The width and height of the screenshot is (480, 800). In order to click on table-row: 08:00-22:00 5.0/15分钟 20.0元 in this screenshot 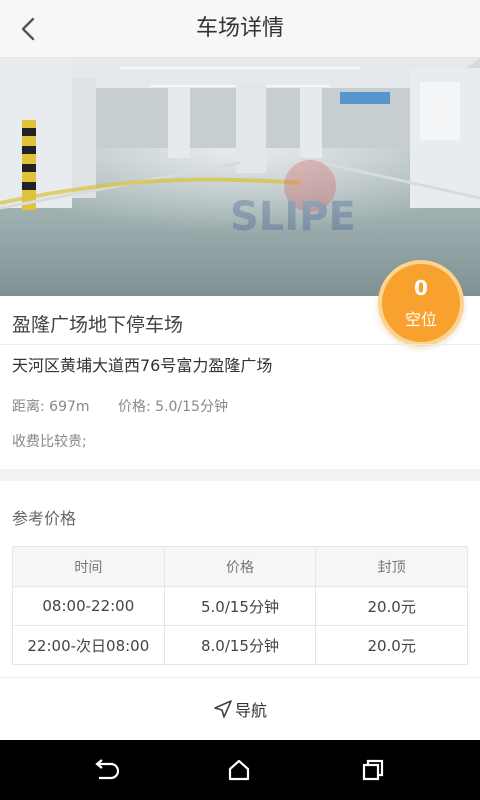, I will do `click(240, 606)`.